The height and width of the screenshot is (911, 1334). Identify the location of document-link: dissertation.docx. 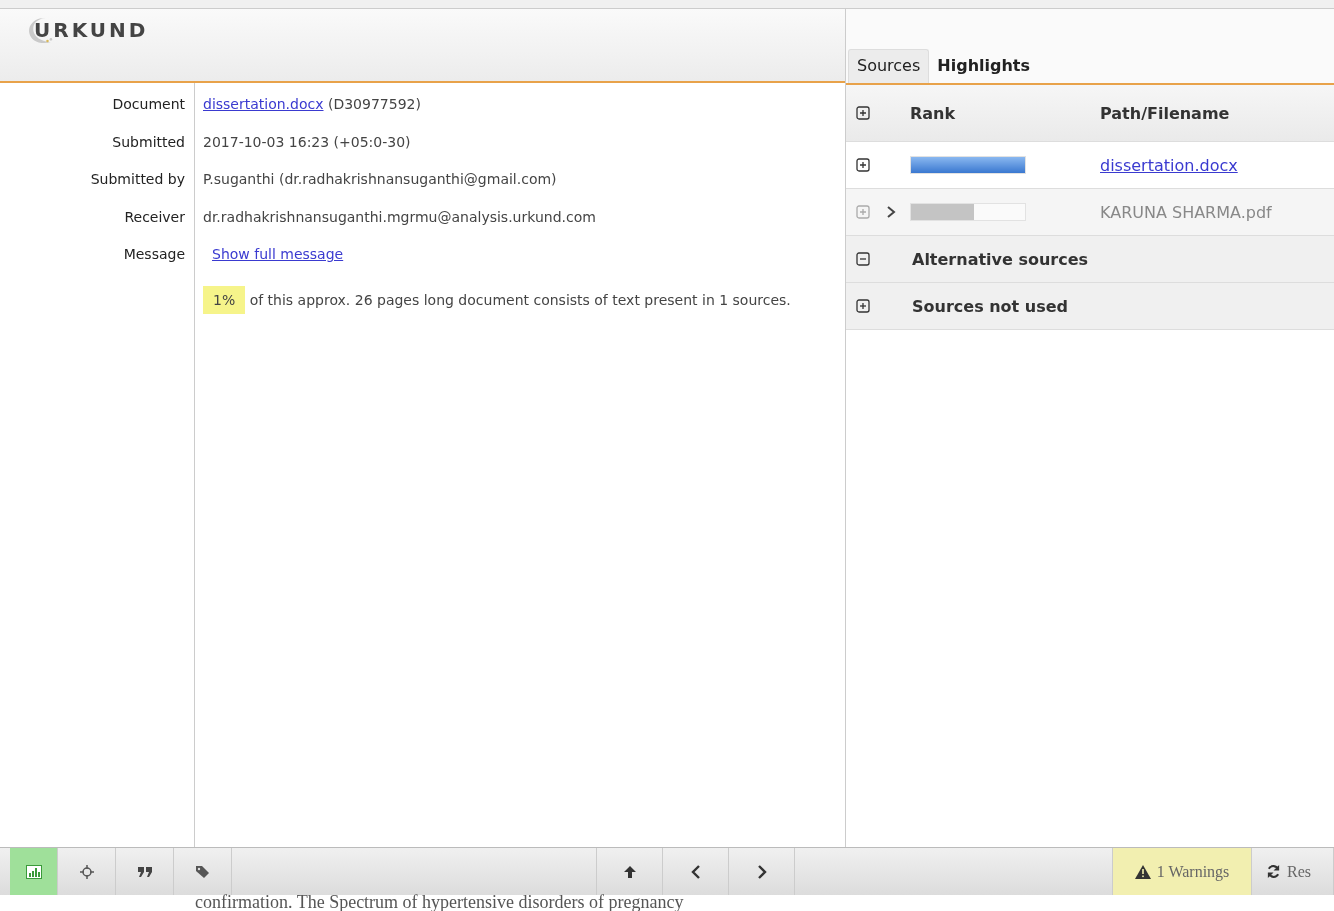
(263, 104).